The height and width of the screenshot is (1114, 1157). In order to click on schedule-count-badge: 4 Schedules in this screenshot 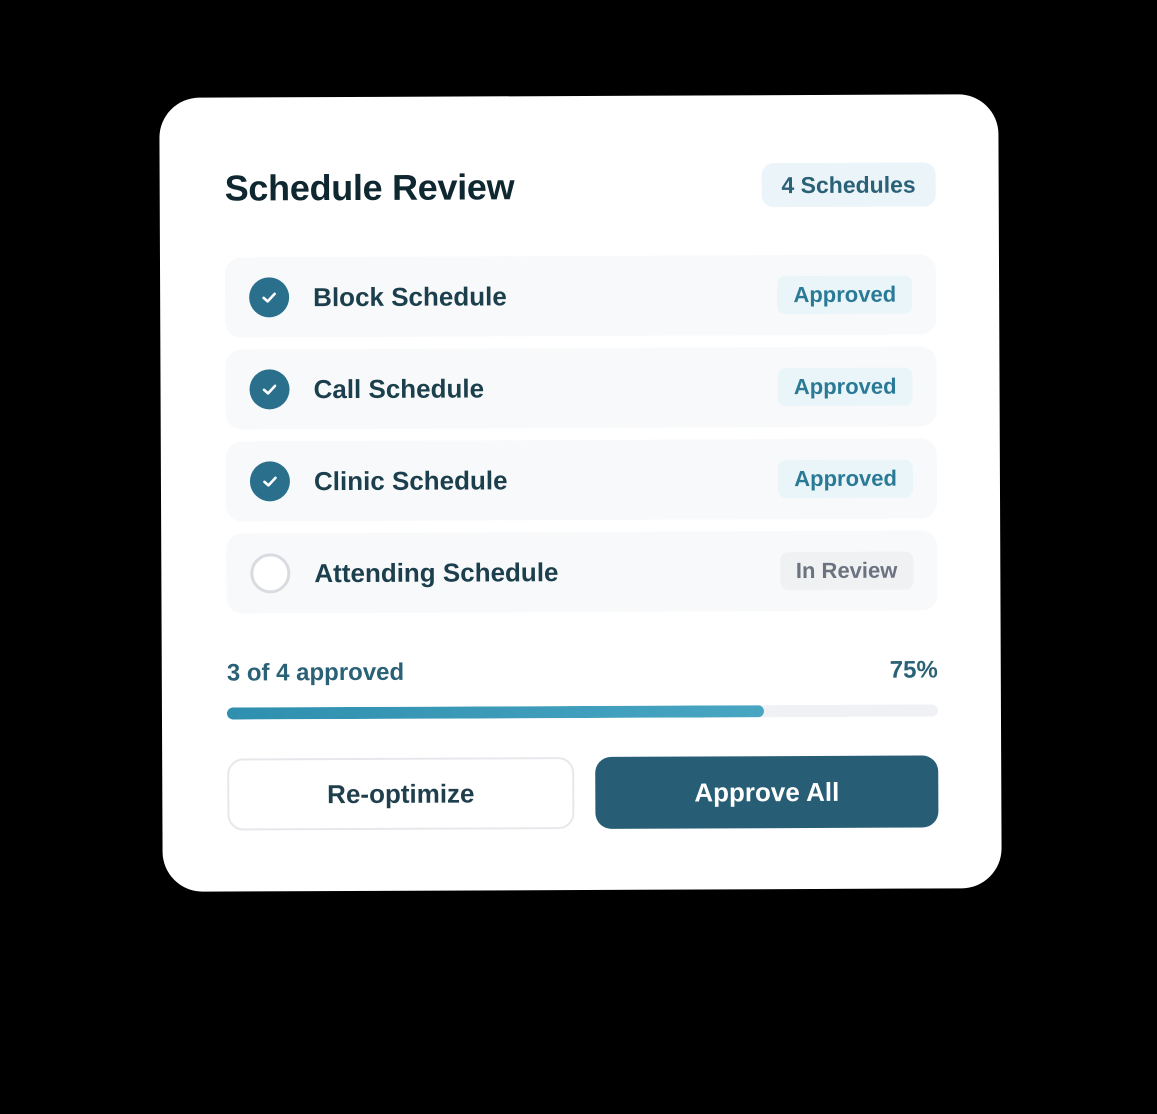, I will do `click(848, 185)`.